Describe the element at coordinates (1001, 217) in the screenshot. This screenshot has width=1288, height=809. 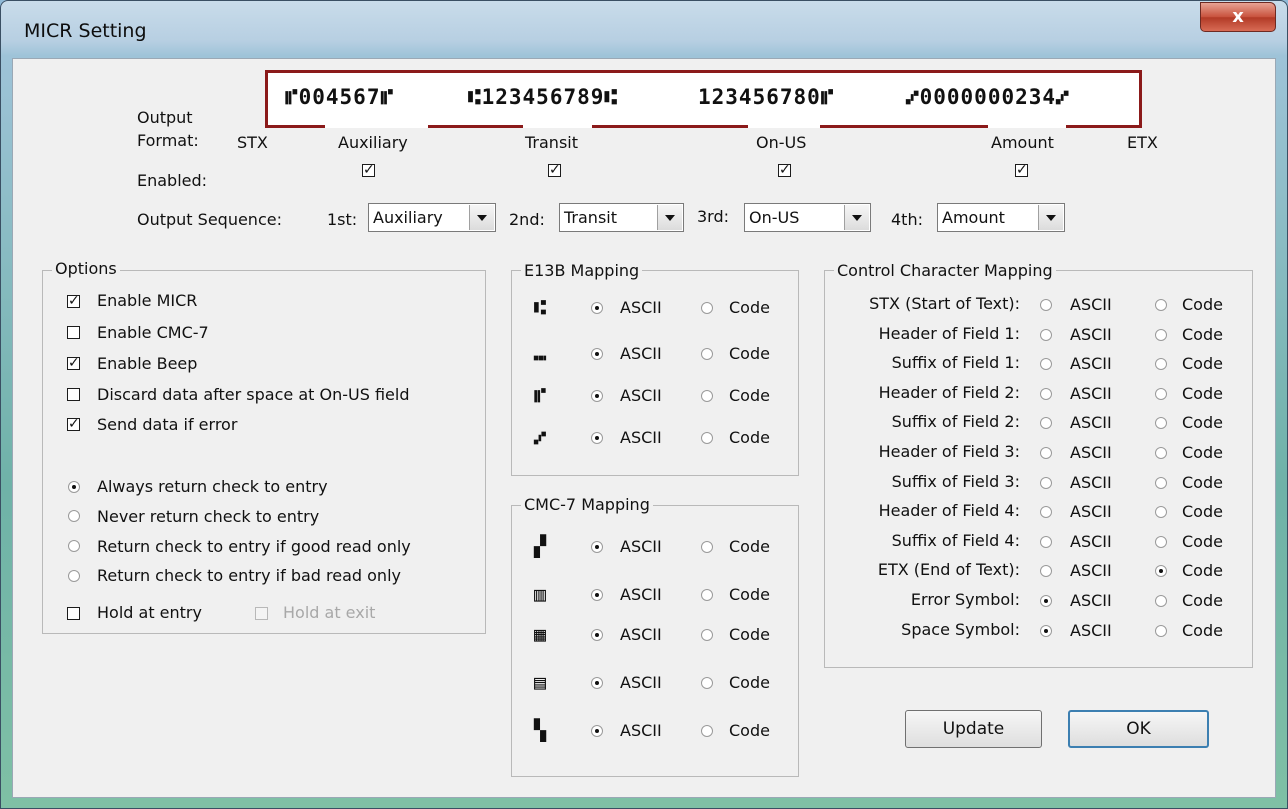
I see `sequence-4th-select: Amount` at that location.